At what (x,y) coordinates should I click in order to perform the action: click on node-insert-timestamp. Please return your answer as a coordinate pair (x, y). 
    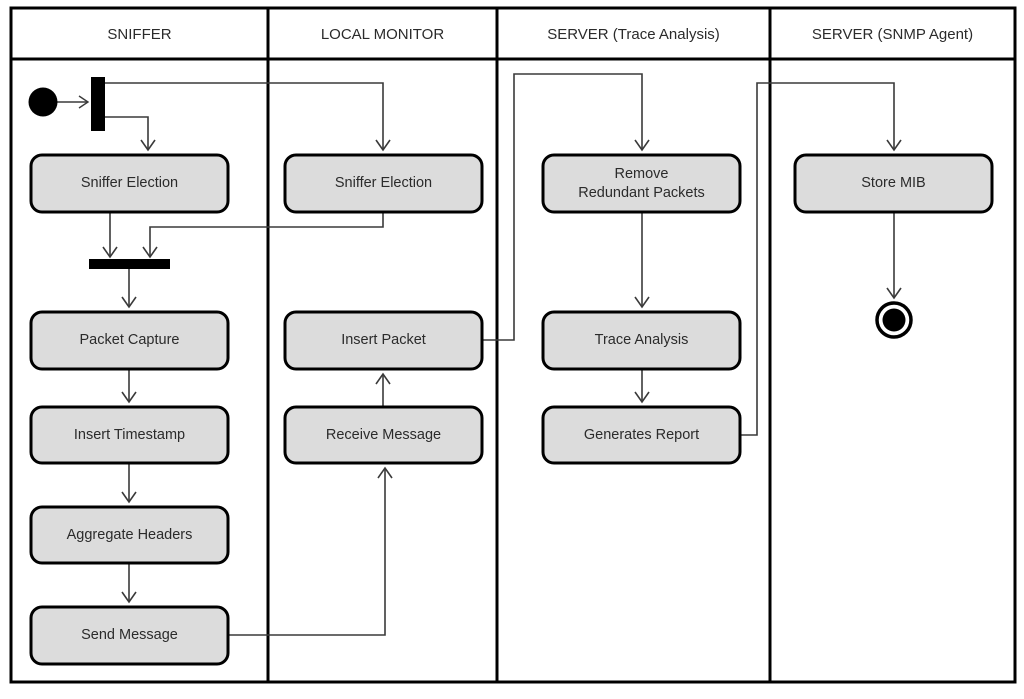
    Looking at the image, I should click on (129, 435).